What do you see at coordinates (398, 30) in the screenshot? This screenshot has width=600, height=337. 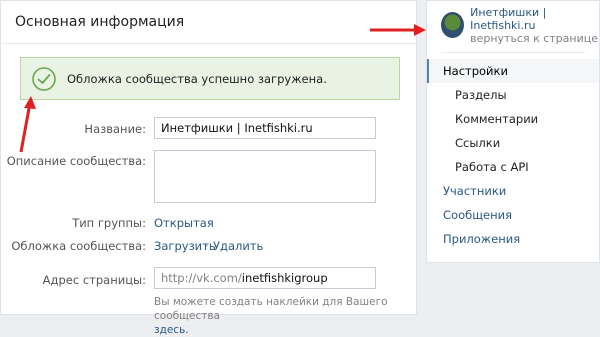 I see `arrow-to-group` at bounding box center [398, 30].